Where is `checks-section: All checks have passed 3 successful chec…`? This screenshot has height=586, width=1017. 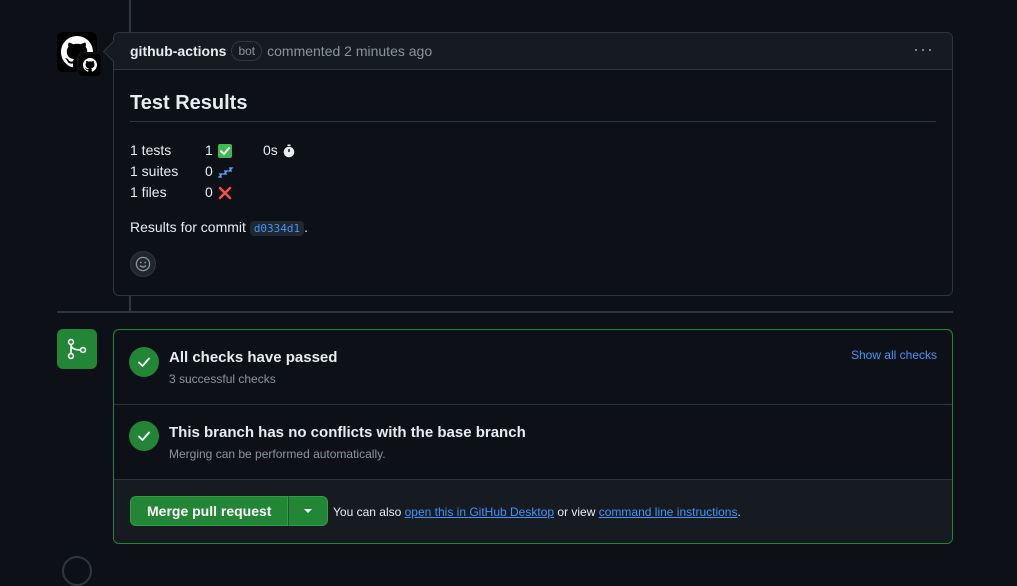
checks-section: All checks have passed 3 successful chec… is located at coordinates (533, 367).